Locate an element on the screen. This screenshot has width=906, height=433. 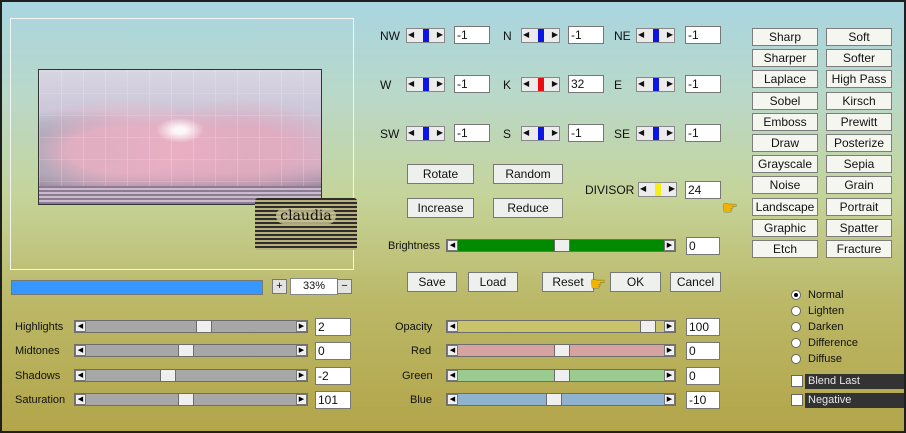
filter-button: Soft is located at coordinates (859, 37).